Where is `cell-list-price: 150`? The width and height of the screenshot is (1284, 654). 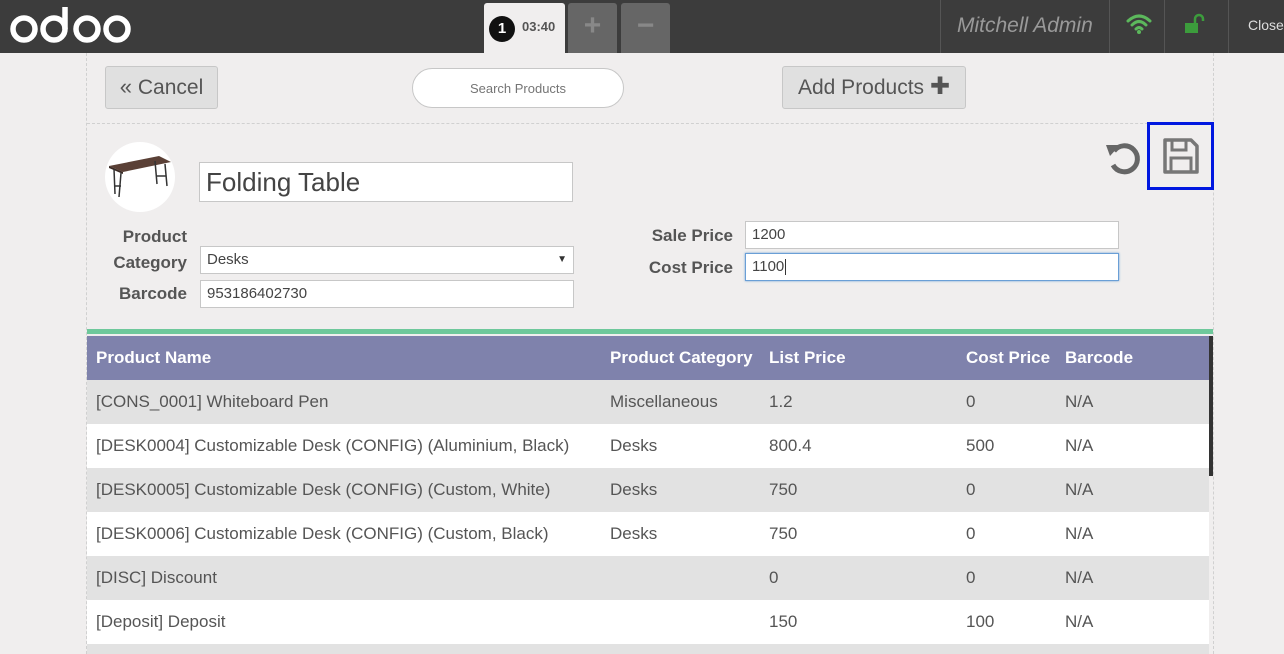 cell-list-price: 150 is located at coordinates (783, 621).